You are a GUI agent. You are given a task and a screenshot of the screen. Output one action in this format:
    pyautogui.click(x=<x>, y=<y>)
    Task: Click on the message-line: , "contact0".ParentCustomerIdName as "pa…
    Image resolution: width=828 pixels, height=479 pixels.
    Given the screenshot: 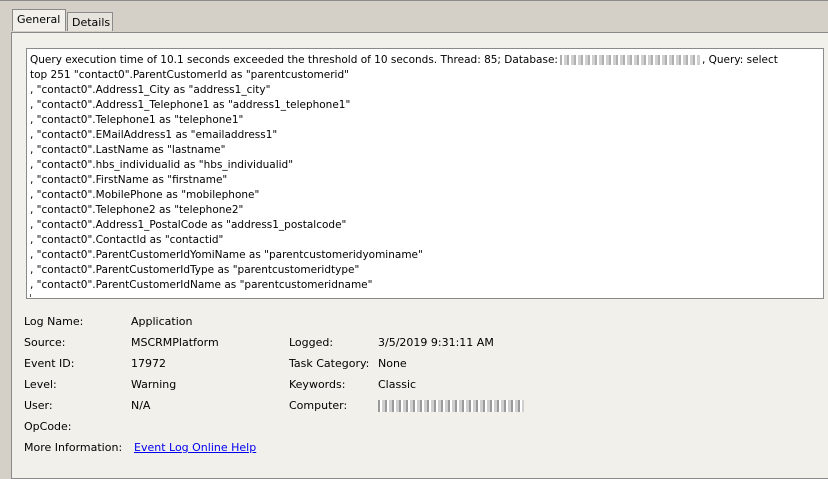 What is the action you would take?
    pyautogui.click(x=201, y=285)
    